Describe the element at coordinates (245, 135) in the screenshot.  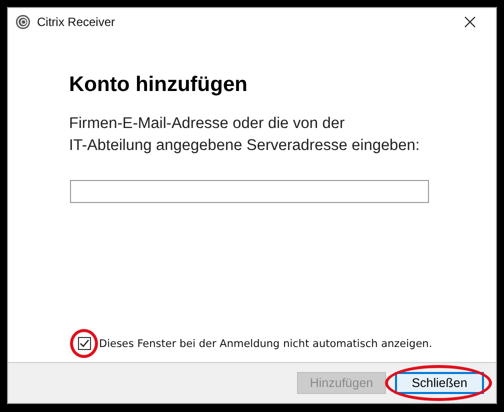
I see `instruction-text: Firmen-E-Mail-Adresse oder die von der IT-Abteilung angegebene Serveradresse eingeben:` at that location.